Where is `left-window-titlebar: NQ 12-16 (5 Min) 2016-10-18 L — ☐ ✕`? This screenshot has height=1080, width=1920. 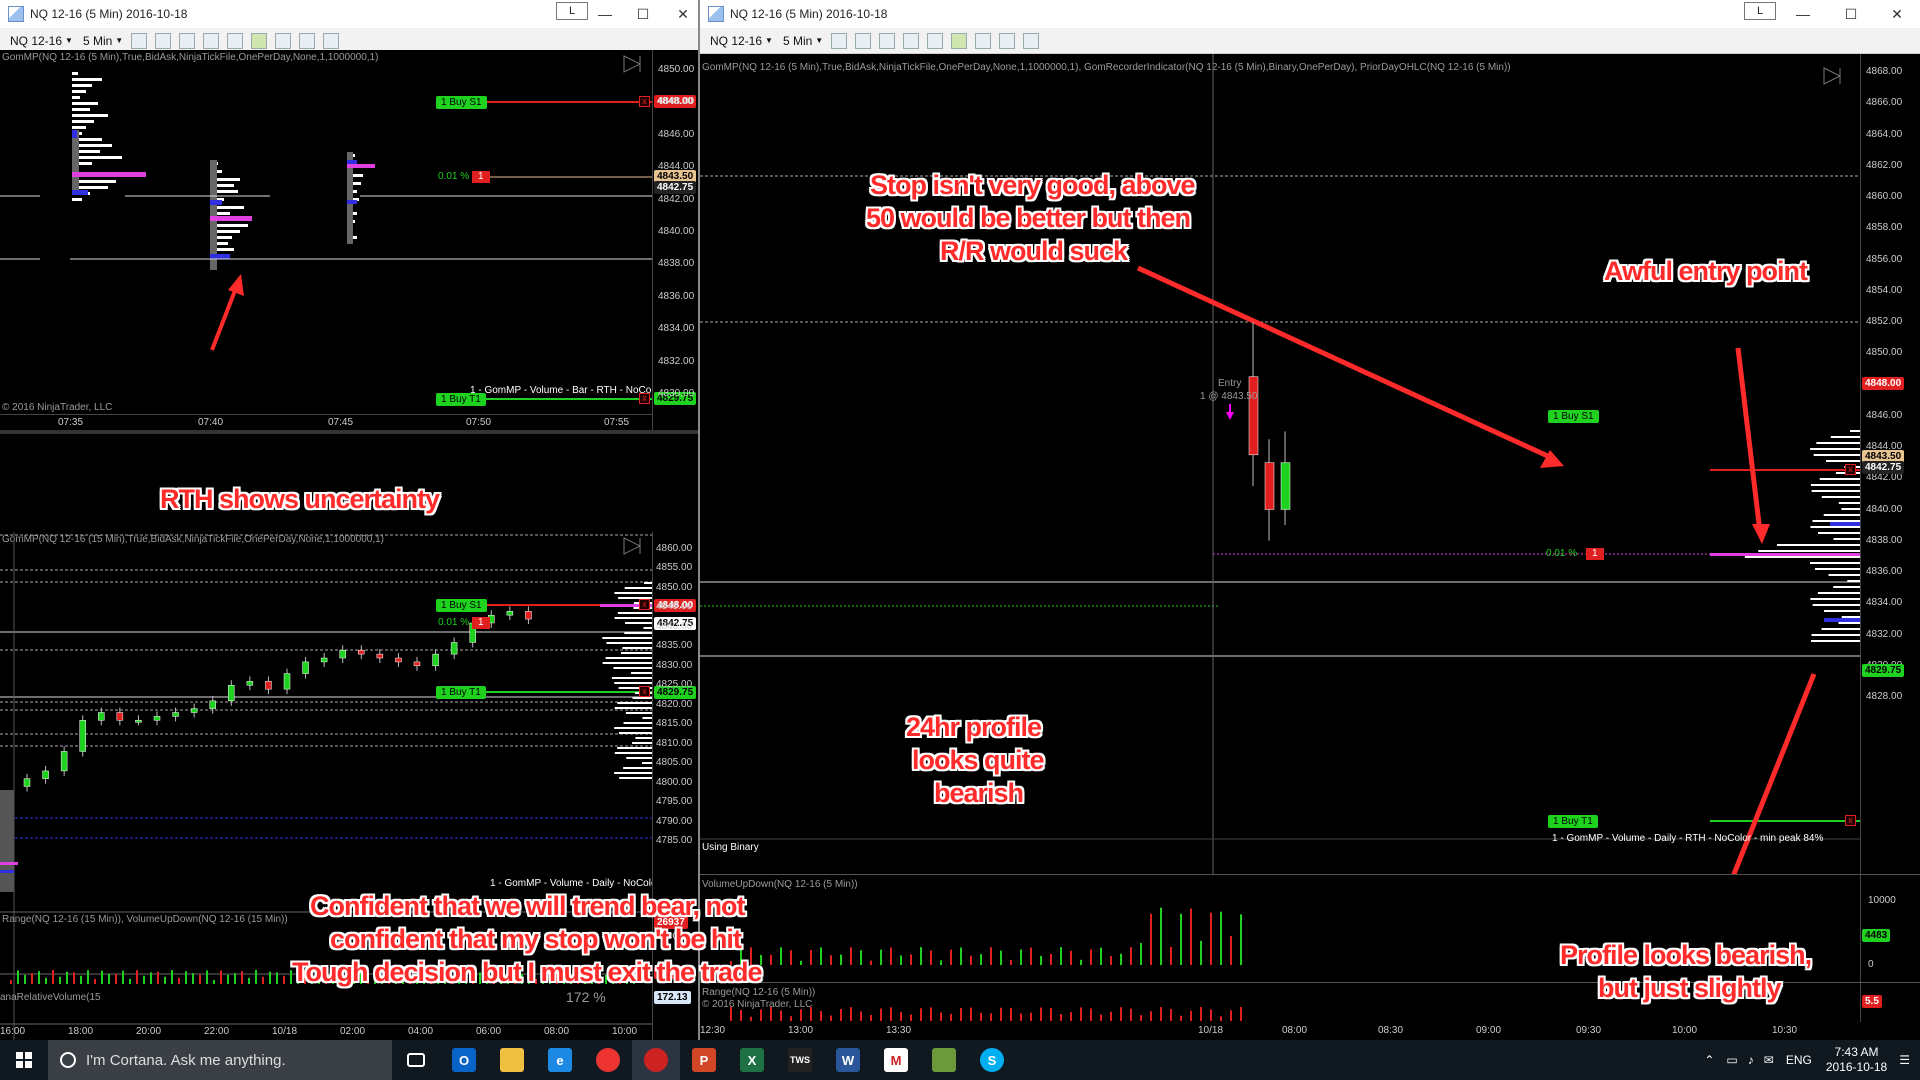
left-window-titlebar: NQ 12-16 (5 Min) 2016-10-18 L — ☐ ✕ is located at coordinates (349, 14).